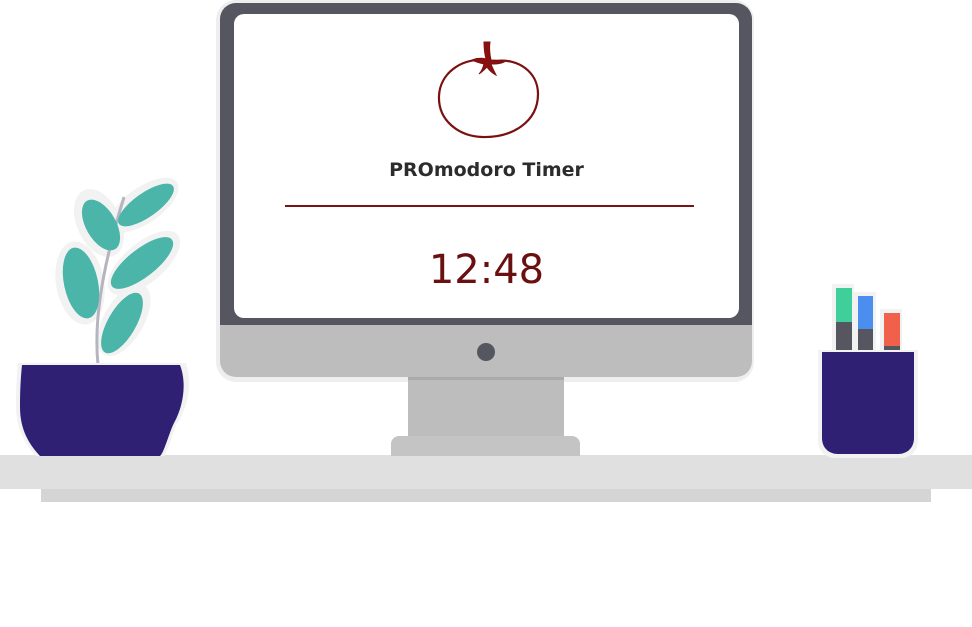 This screenshot has width=972, height=627. What do you see at coordinates (103, 316) in the screenshot?
I see `potted-plant-illustration` at bounding box center [103, 316].